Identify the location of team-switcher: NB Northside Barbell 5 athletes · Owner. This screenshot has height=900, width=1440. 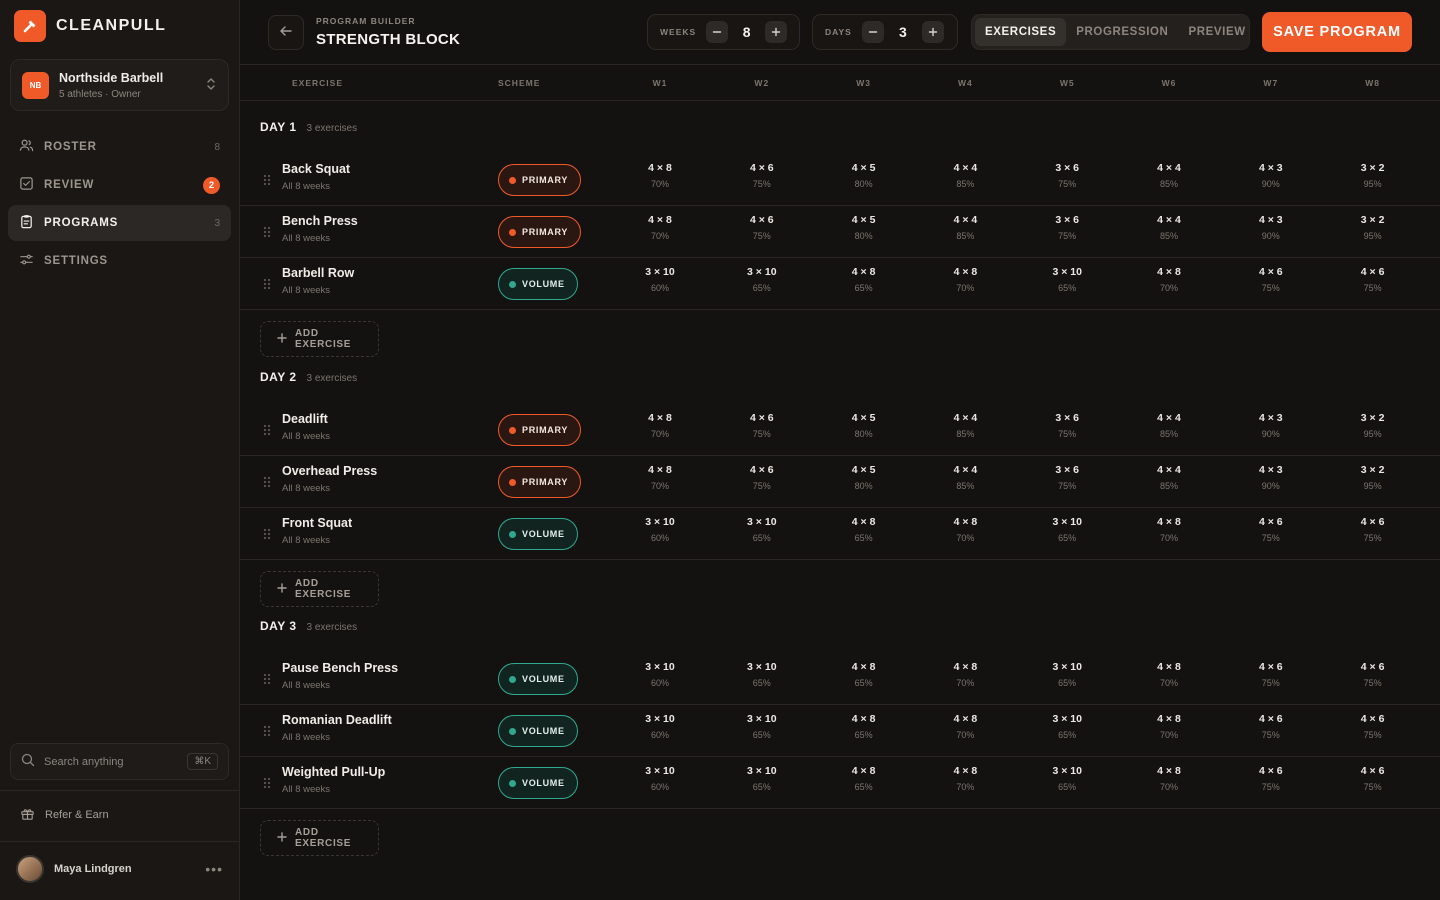
(119, 85).